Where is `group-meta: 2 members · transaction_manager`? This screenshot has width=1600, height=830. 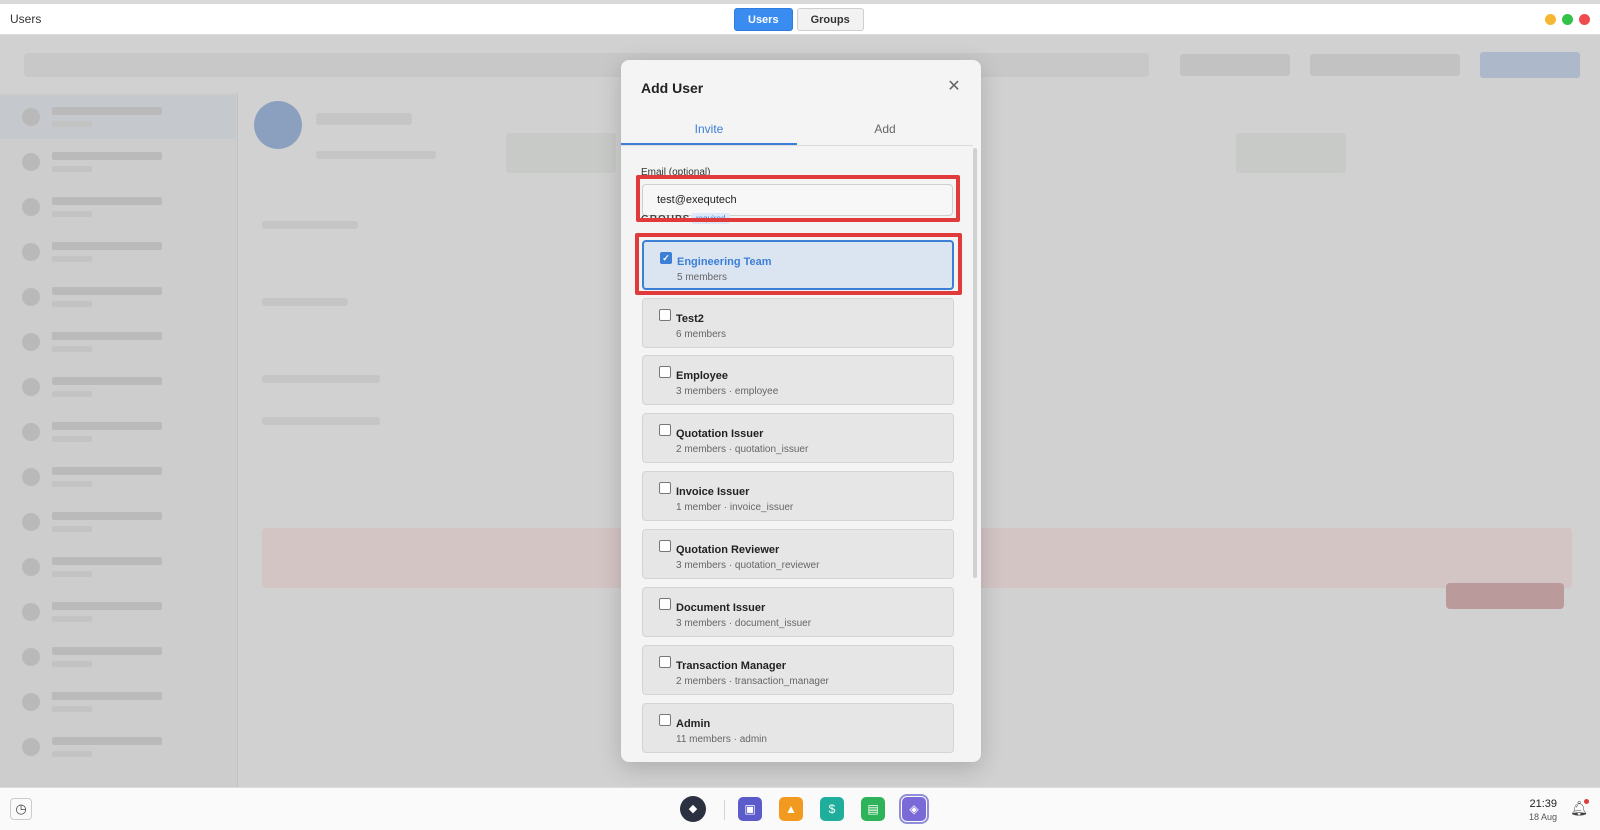
group-meta: 2 members · transaction_manager is located at coordinates (752, 681).